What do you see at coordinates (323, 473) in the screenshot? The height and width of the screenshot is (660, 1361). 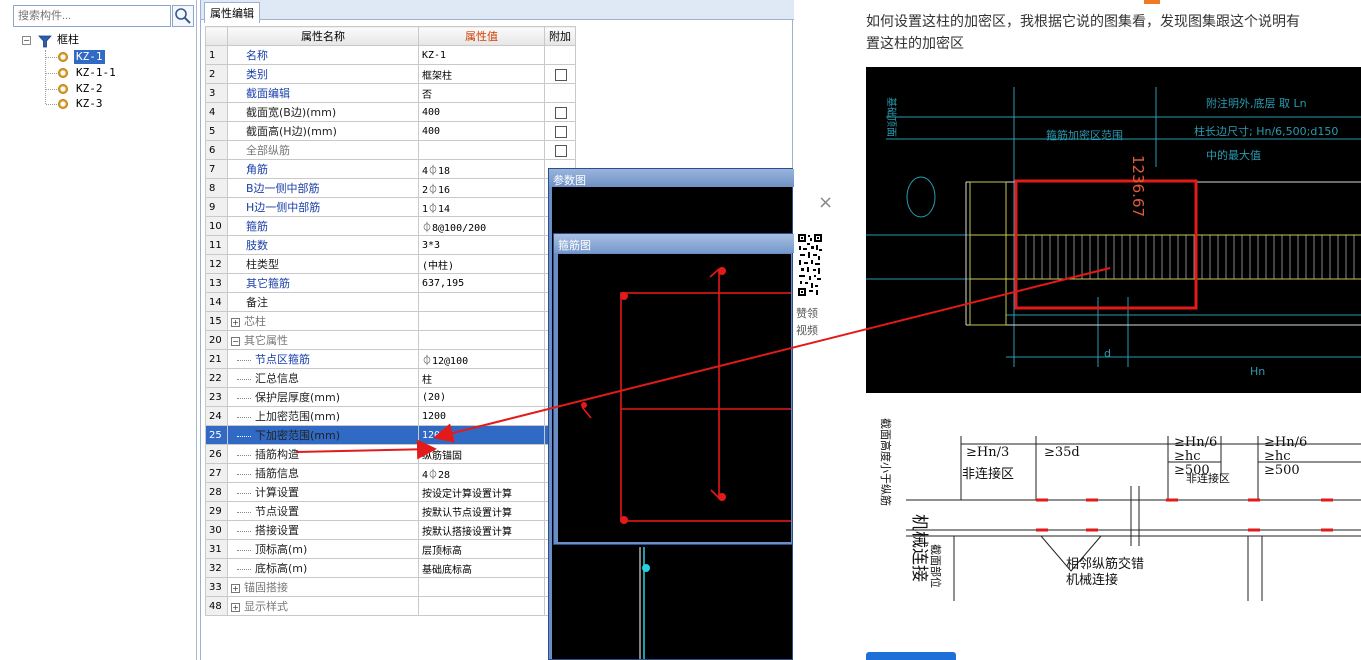 I see `property-name: 插筋信息` at bounding box center [323, 473].